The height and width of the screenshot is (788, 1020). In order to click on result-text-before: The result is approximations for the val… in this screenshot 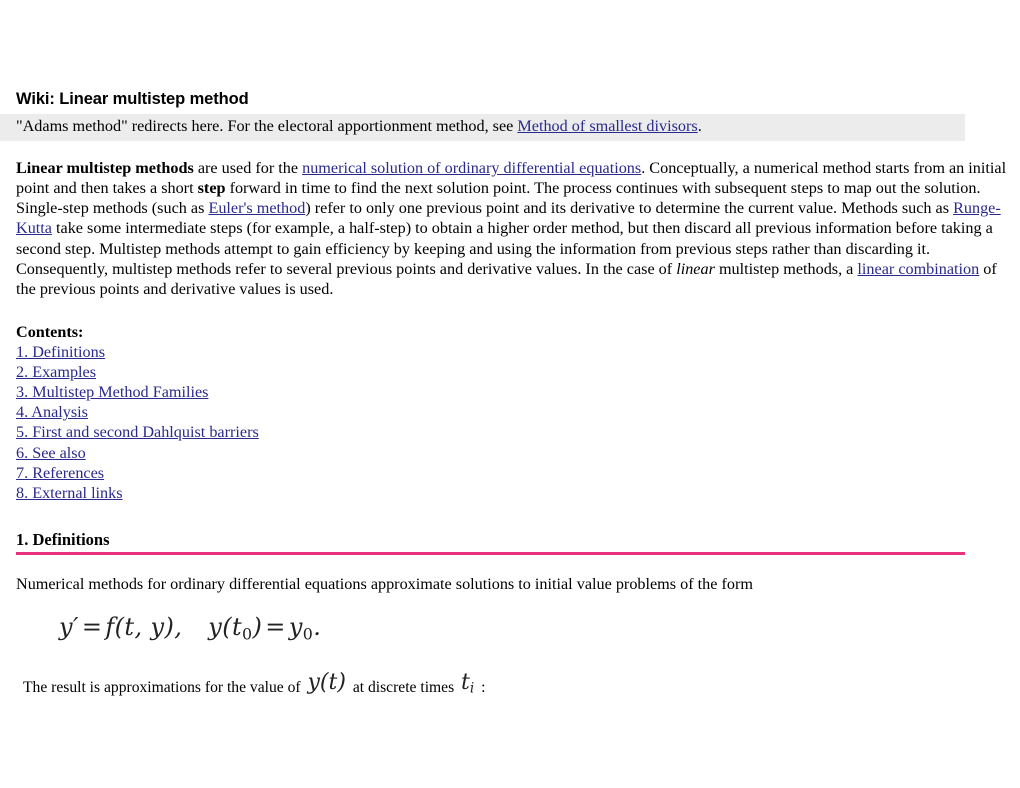, I will do `click(164, 687)`.